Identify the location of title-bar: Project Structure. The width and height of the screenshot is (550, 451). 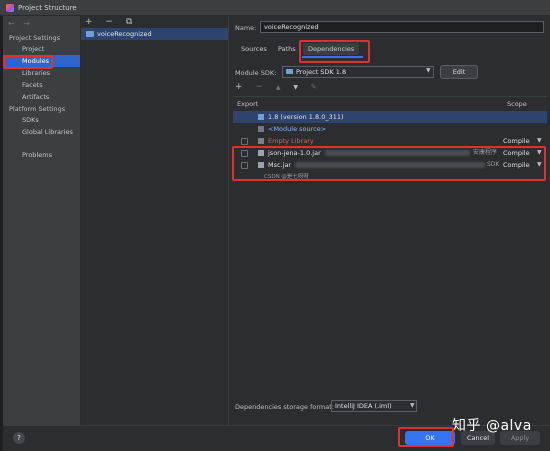
(275, 8).